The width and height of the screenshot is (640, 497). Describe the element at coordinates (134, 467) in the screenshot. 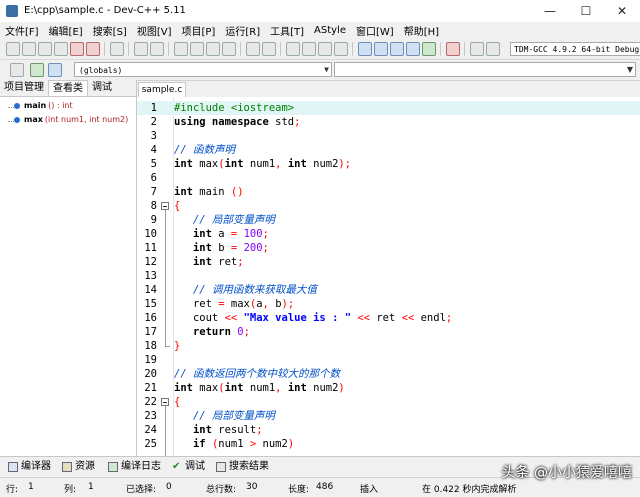

I see `tab-compile-log: 编译日志` at that location.